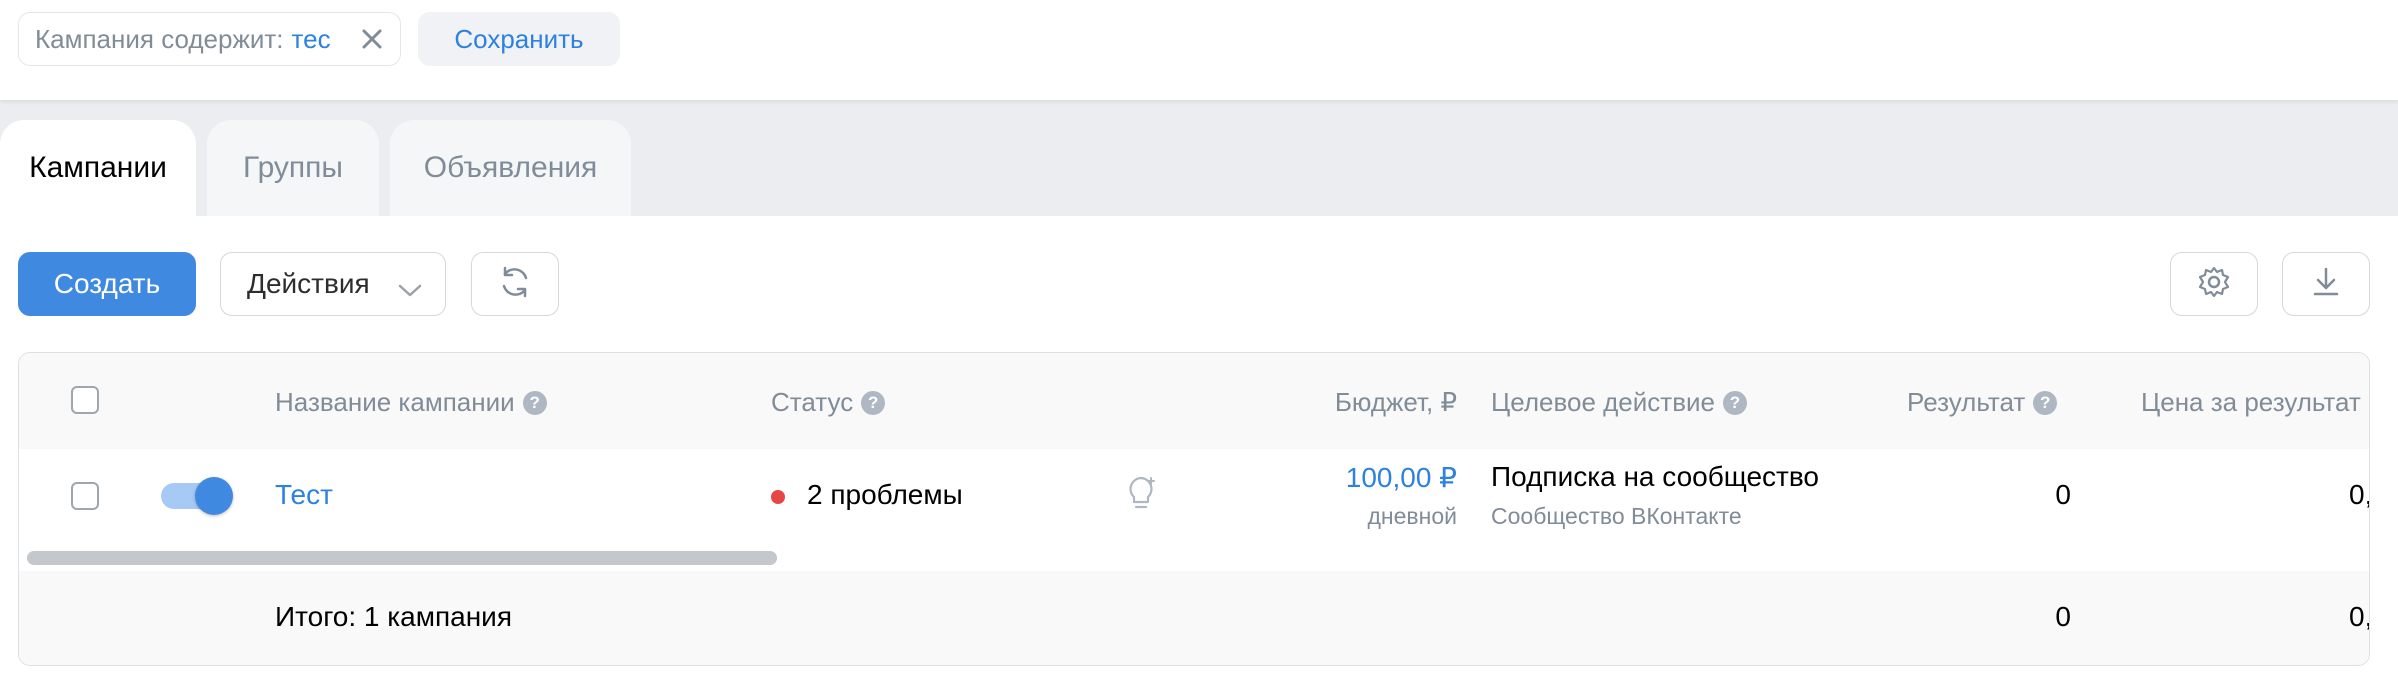 The width and height of the screenshot is (2398, 674). I want to click on refresh-icon, so click(515, 284).